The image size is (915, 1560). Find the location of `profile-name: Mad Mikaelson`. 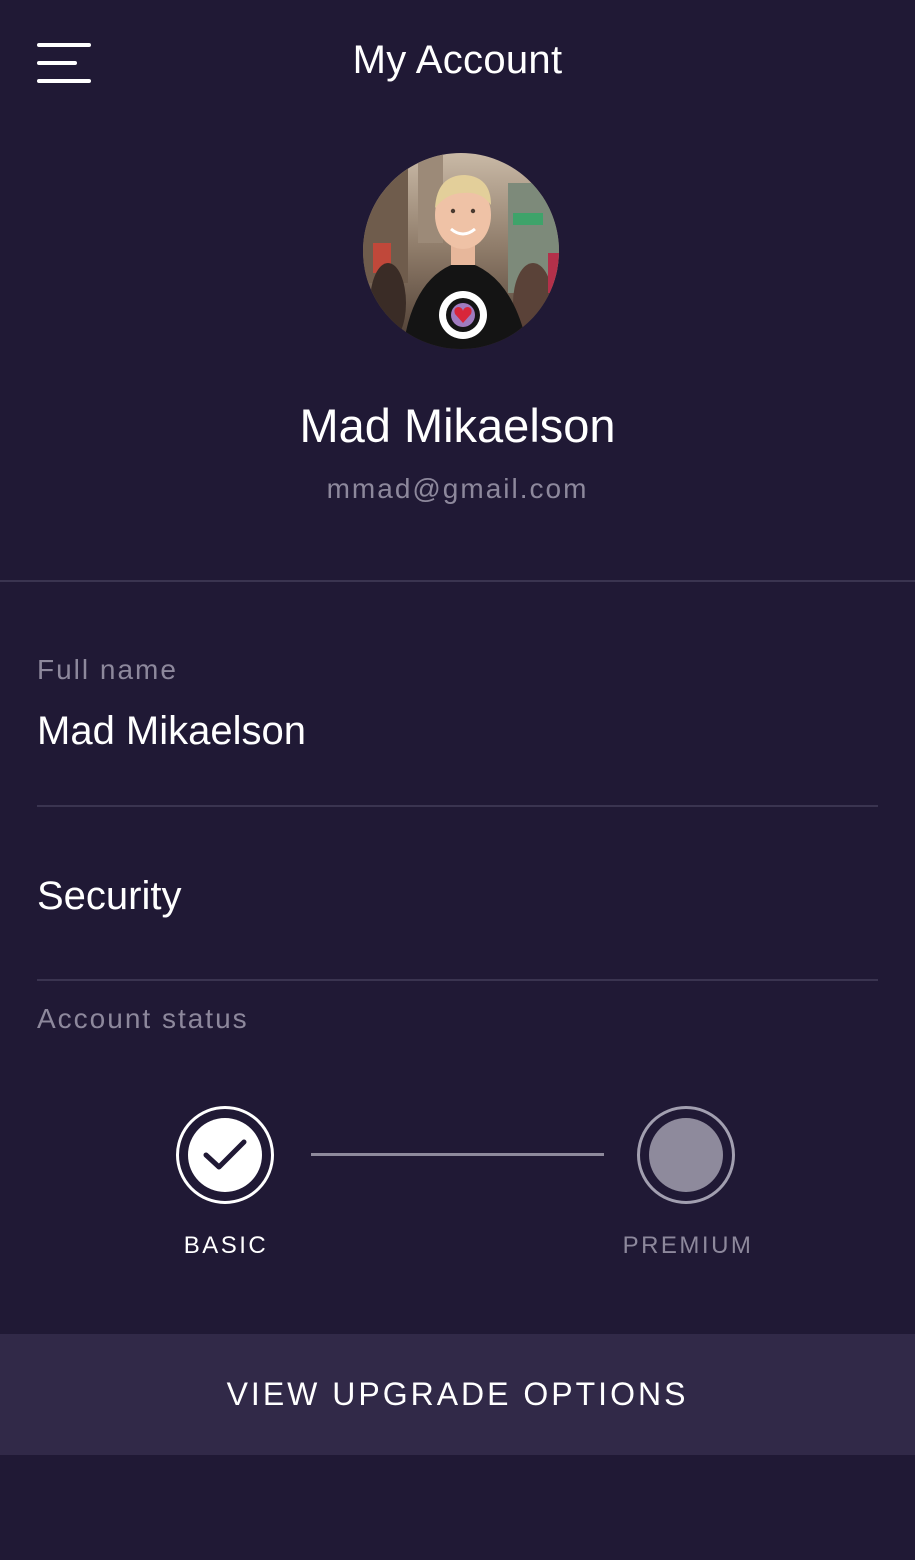

profile-name: Mad Mikaelson is located at coordinates (457, 425).